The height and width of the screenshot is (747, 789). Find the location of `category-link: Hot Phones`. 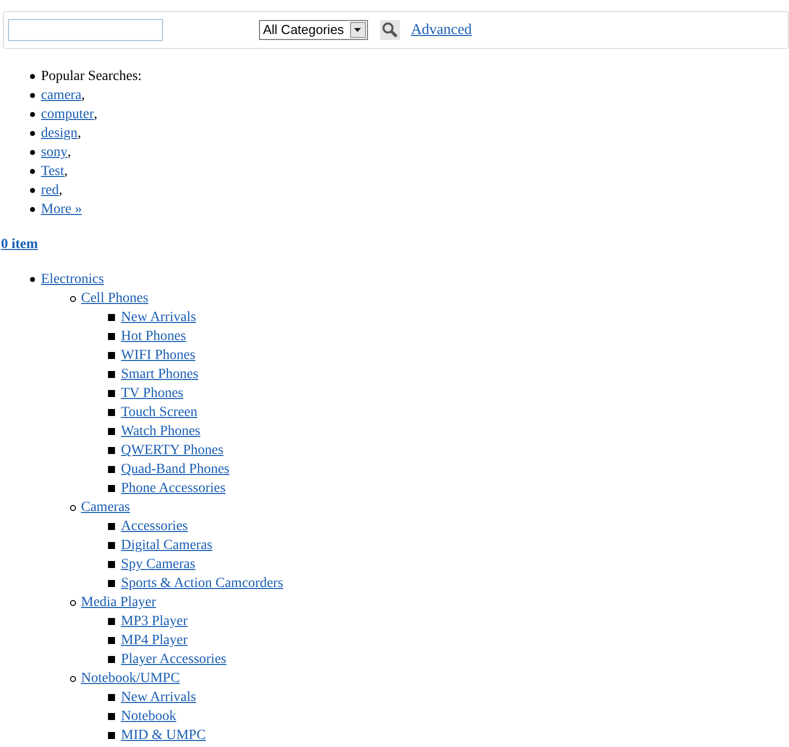

category-link: Hot Phones is located at coordinates (153, 336).